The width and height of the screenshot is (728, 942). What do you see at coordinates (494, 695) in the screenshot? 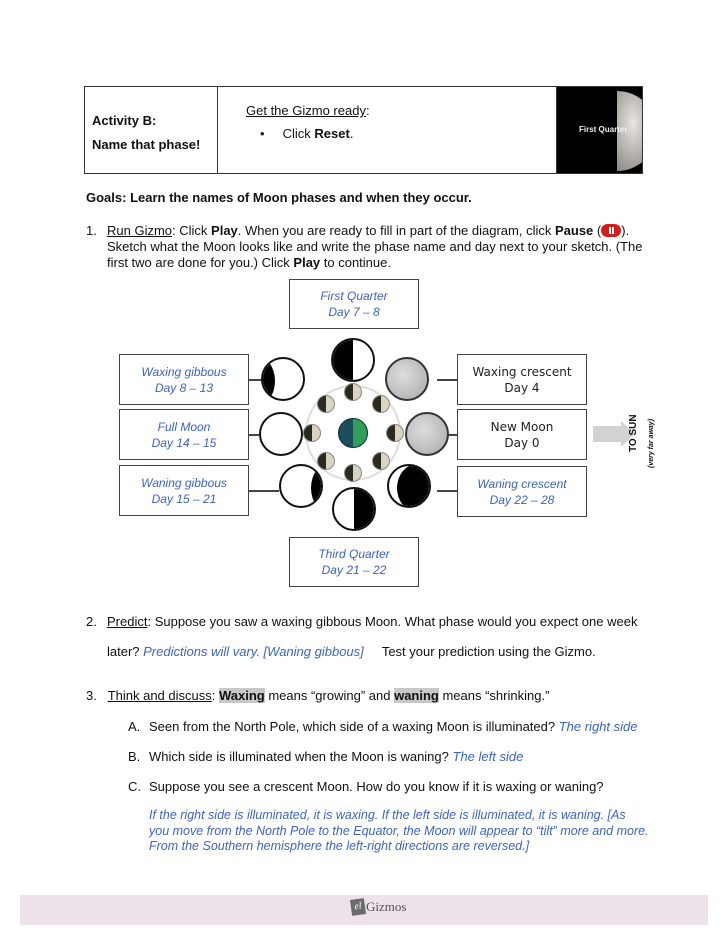
I see `q3-text: means “shrinking.”` at bounding box center [494, 695].